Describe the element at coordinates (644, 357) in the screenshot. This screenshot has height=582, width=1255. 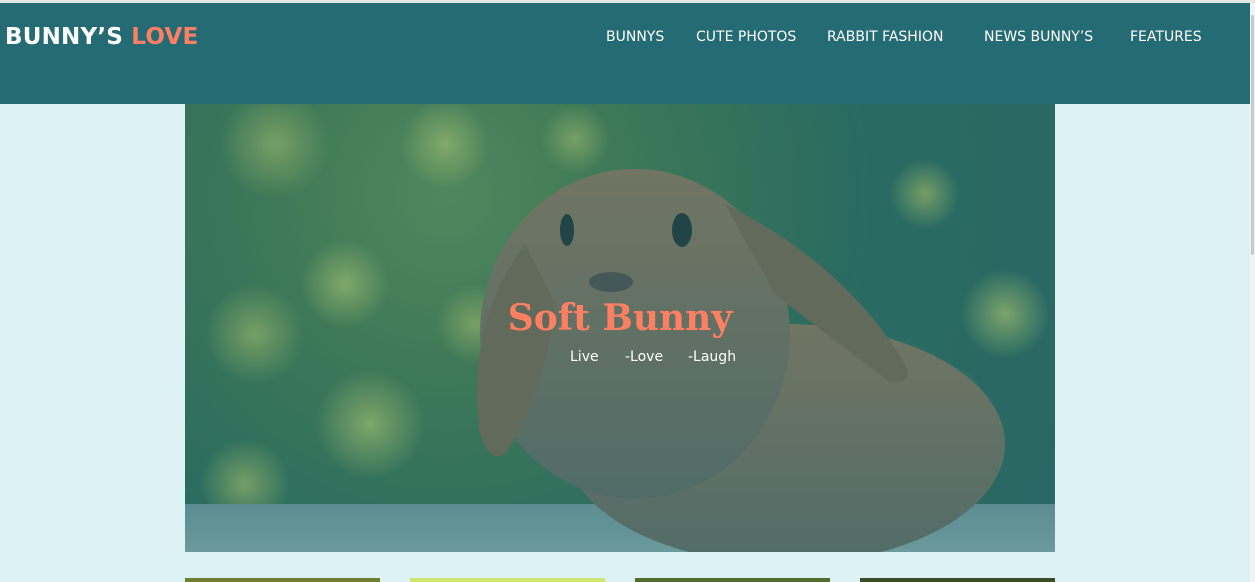
I see `hero-subtitle-love: -Love` at that location.